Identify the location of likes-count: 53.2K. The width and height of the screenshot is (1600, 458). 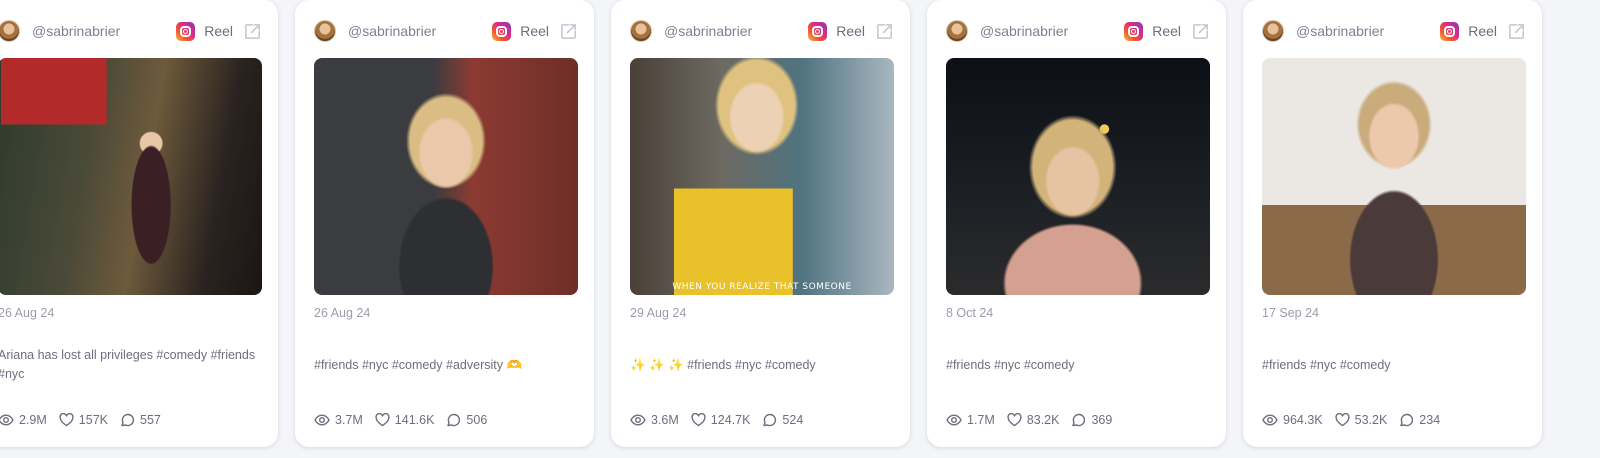
(1371, 420).